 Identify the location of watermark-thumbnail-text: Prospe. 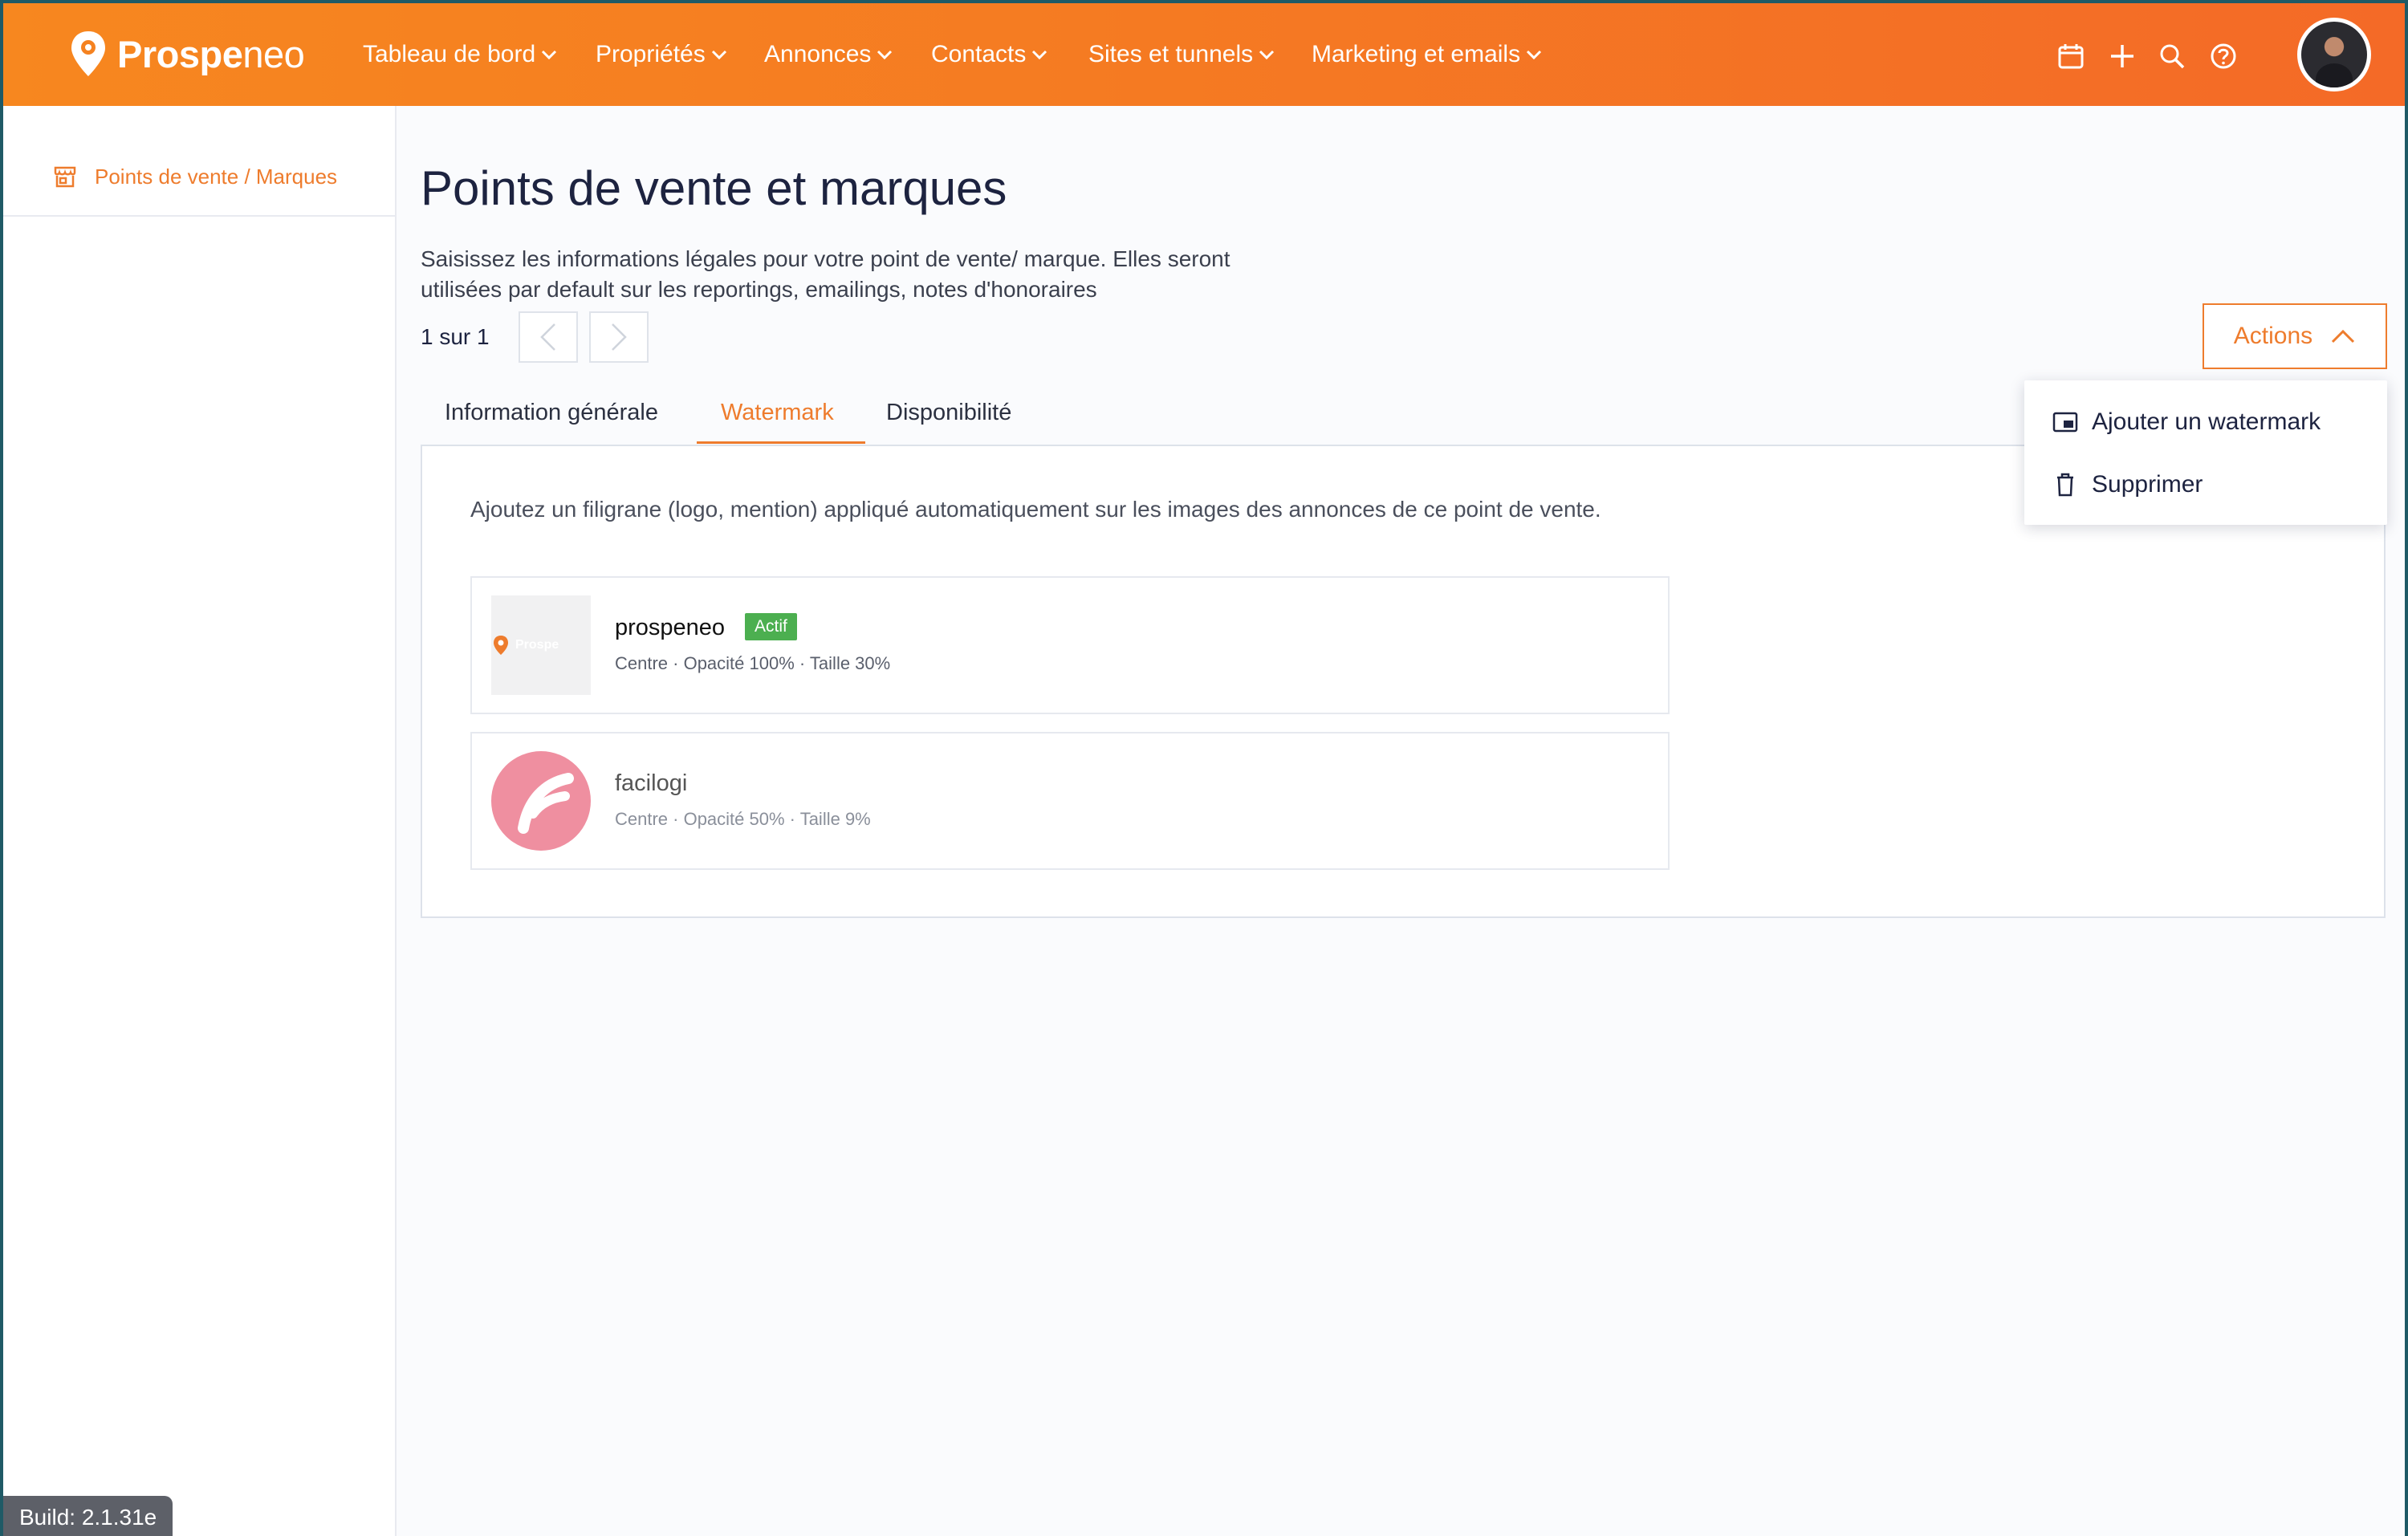
(537, 645).